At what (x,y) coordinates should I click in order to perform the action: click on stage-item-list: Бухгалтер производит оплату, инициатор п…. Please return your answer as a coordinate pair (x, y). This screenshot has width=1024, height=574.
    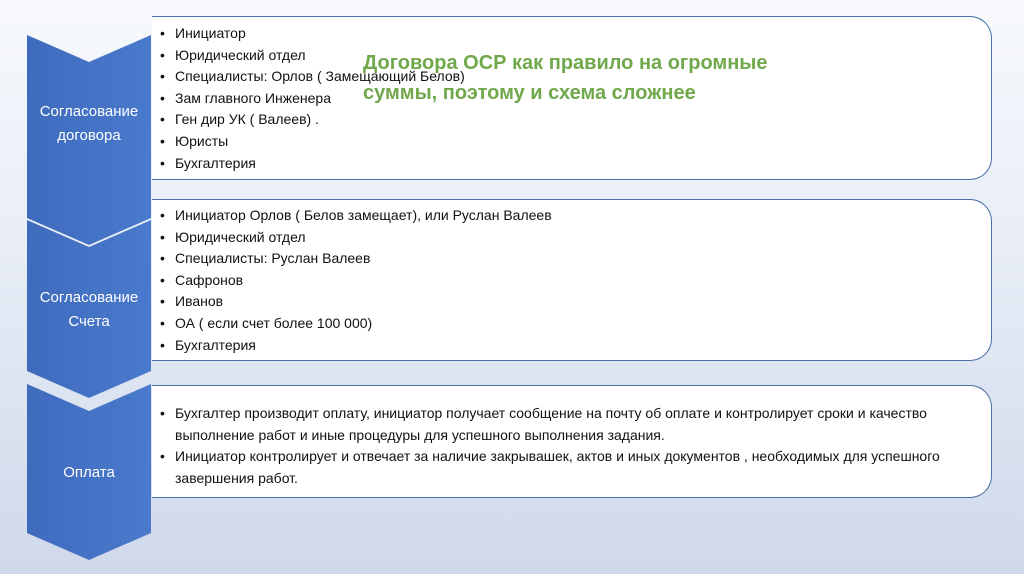
    Looking at the image, I should click on (557, 446).